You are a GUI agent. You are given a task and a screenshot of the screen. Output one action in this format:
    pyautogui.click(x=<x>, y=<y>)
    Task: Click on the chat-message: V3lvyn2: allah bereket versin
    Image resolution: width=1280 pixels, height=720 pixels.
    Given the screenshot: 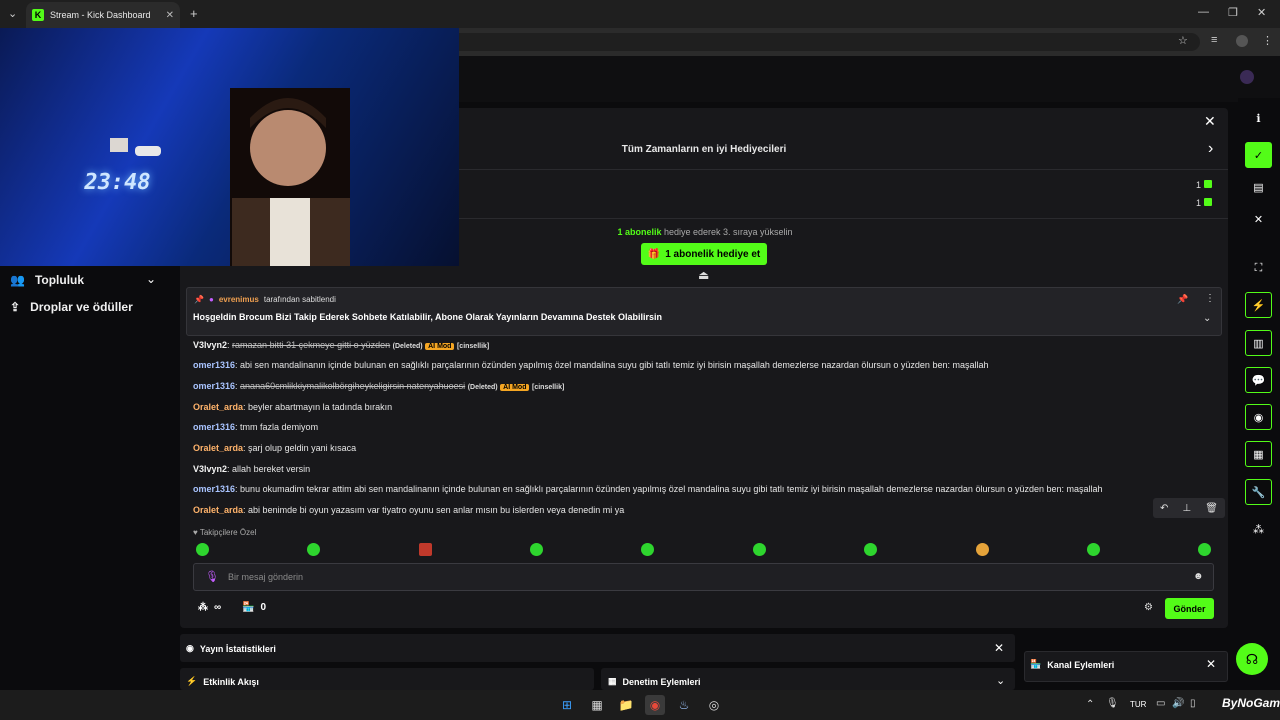 What is the action you would take?
    pyautogui.click(x=251, y=469)
    